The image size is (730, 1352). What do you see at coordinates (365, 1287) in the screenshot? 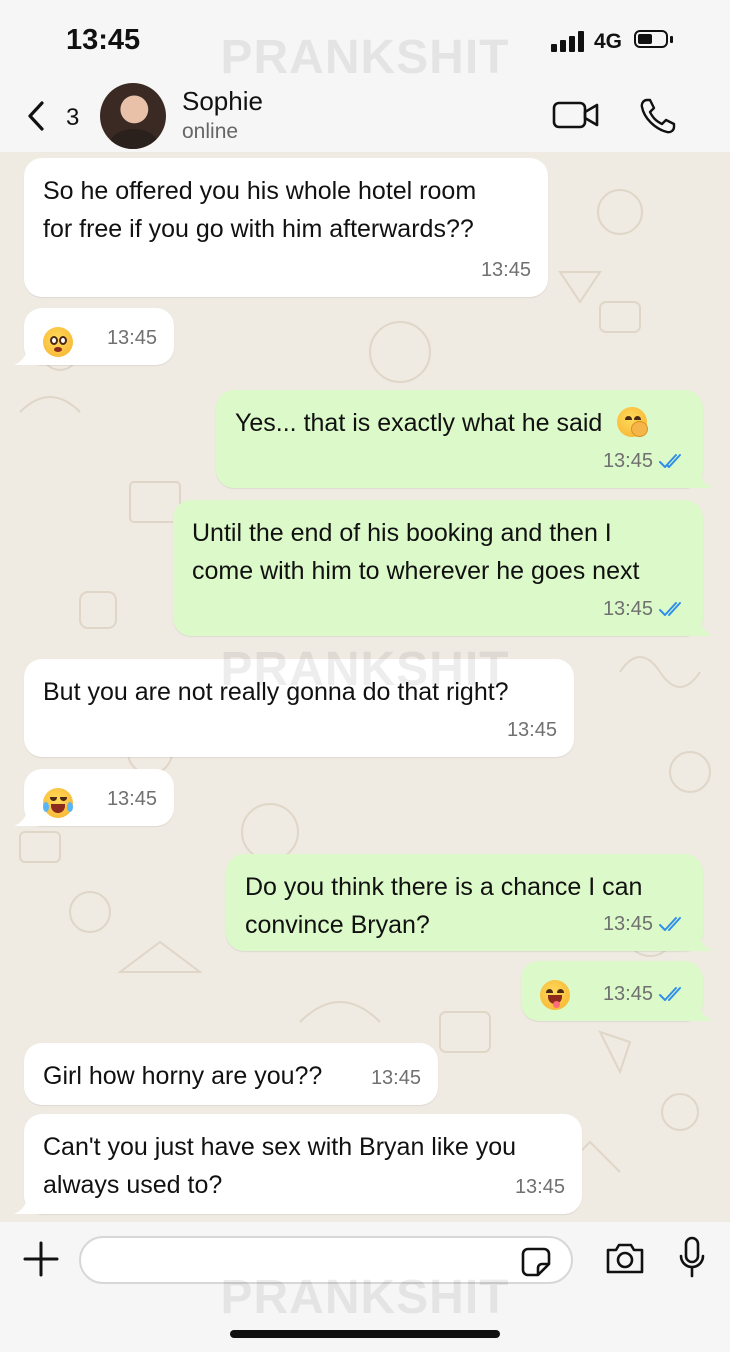
I see `message-composer: PRANKSHIT` at bounding box center [365, 1287].